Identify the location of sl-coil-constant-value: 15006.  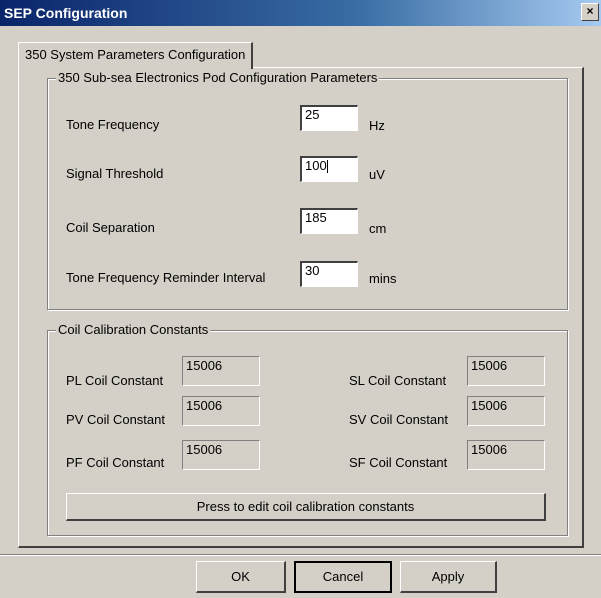
(506, 371).